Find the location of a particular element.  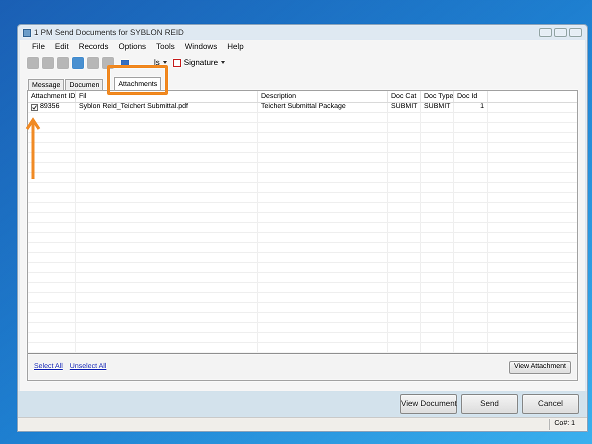

app-icon is located at coordinates (27, 32).